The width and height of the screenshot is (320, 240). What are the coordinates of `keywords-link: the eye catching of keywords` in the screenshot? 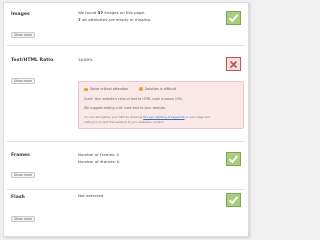 It's located at (163, 117).